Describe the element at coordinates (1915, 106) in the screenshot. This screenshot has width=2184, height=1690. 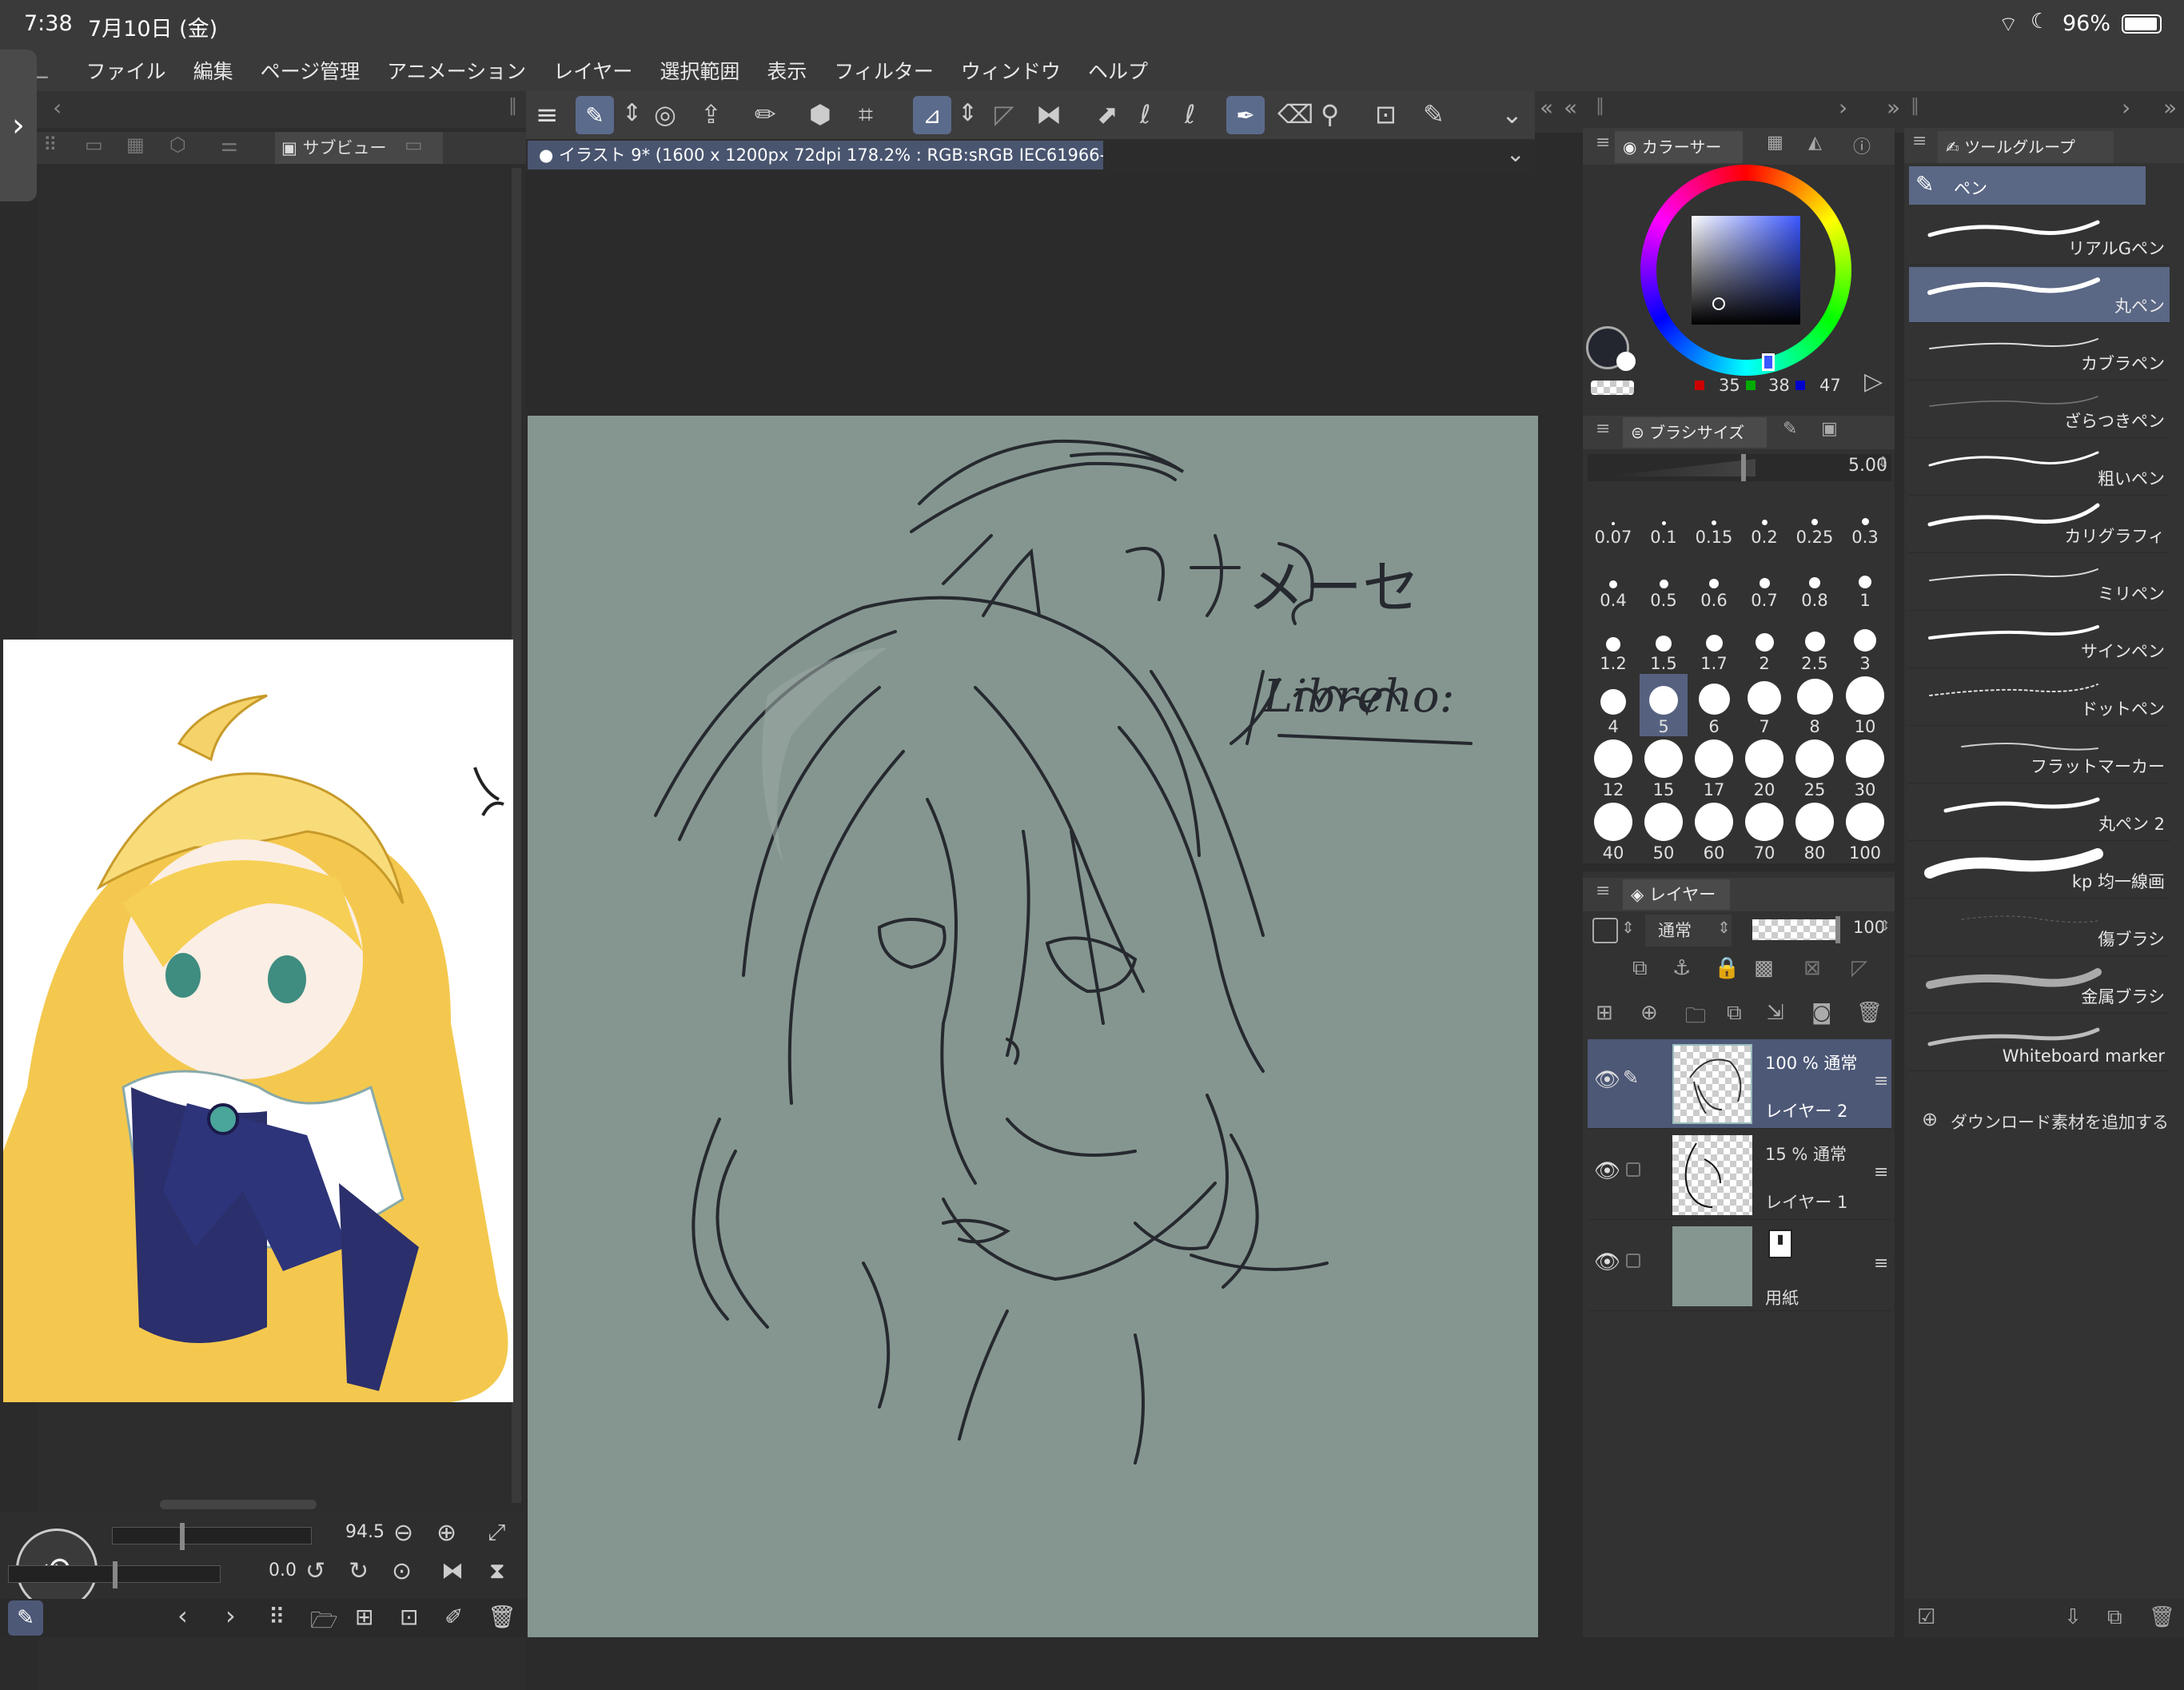
I see `drag-handle-3-icon: ‖` at that location.